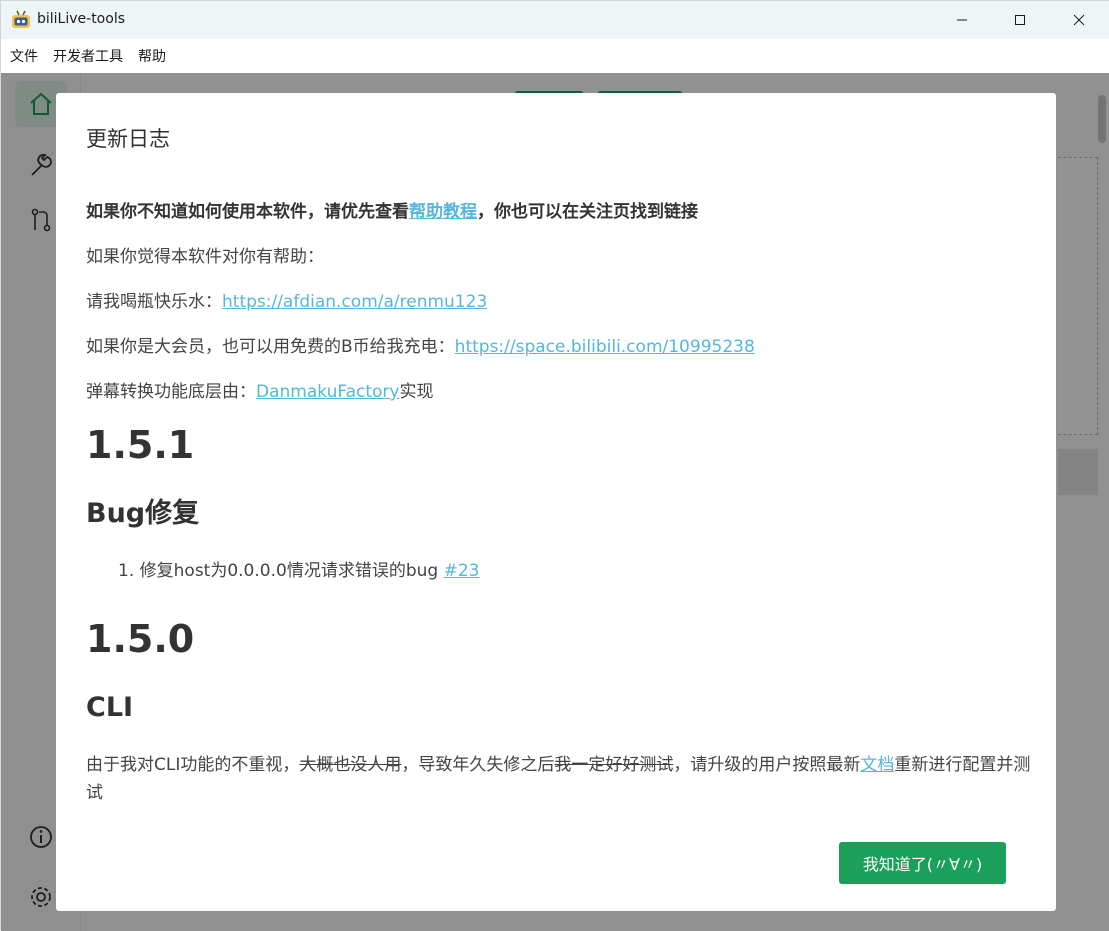  I want to click on bilibili-link: https://space.bilibili.com/10995238, so click(605, 347).